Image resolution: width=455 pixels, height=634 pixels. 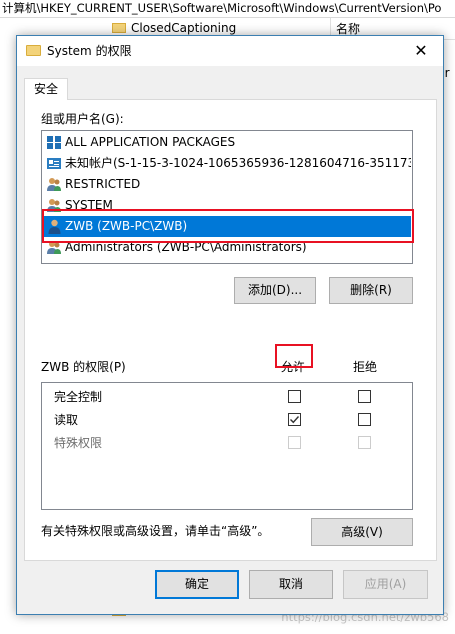 I want to click on checkmark-icon, so click(x=295, y=420).